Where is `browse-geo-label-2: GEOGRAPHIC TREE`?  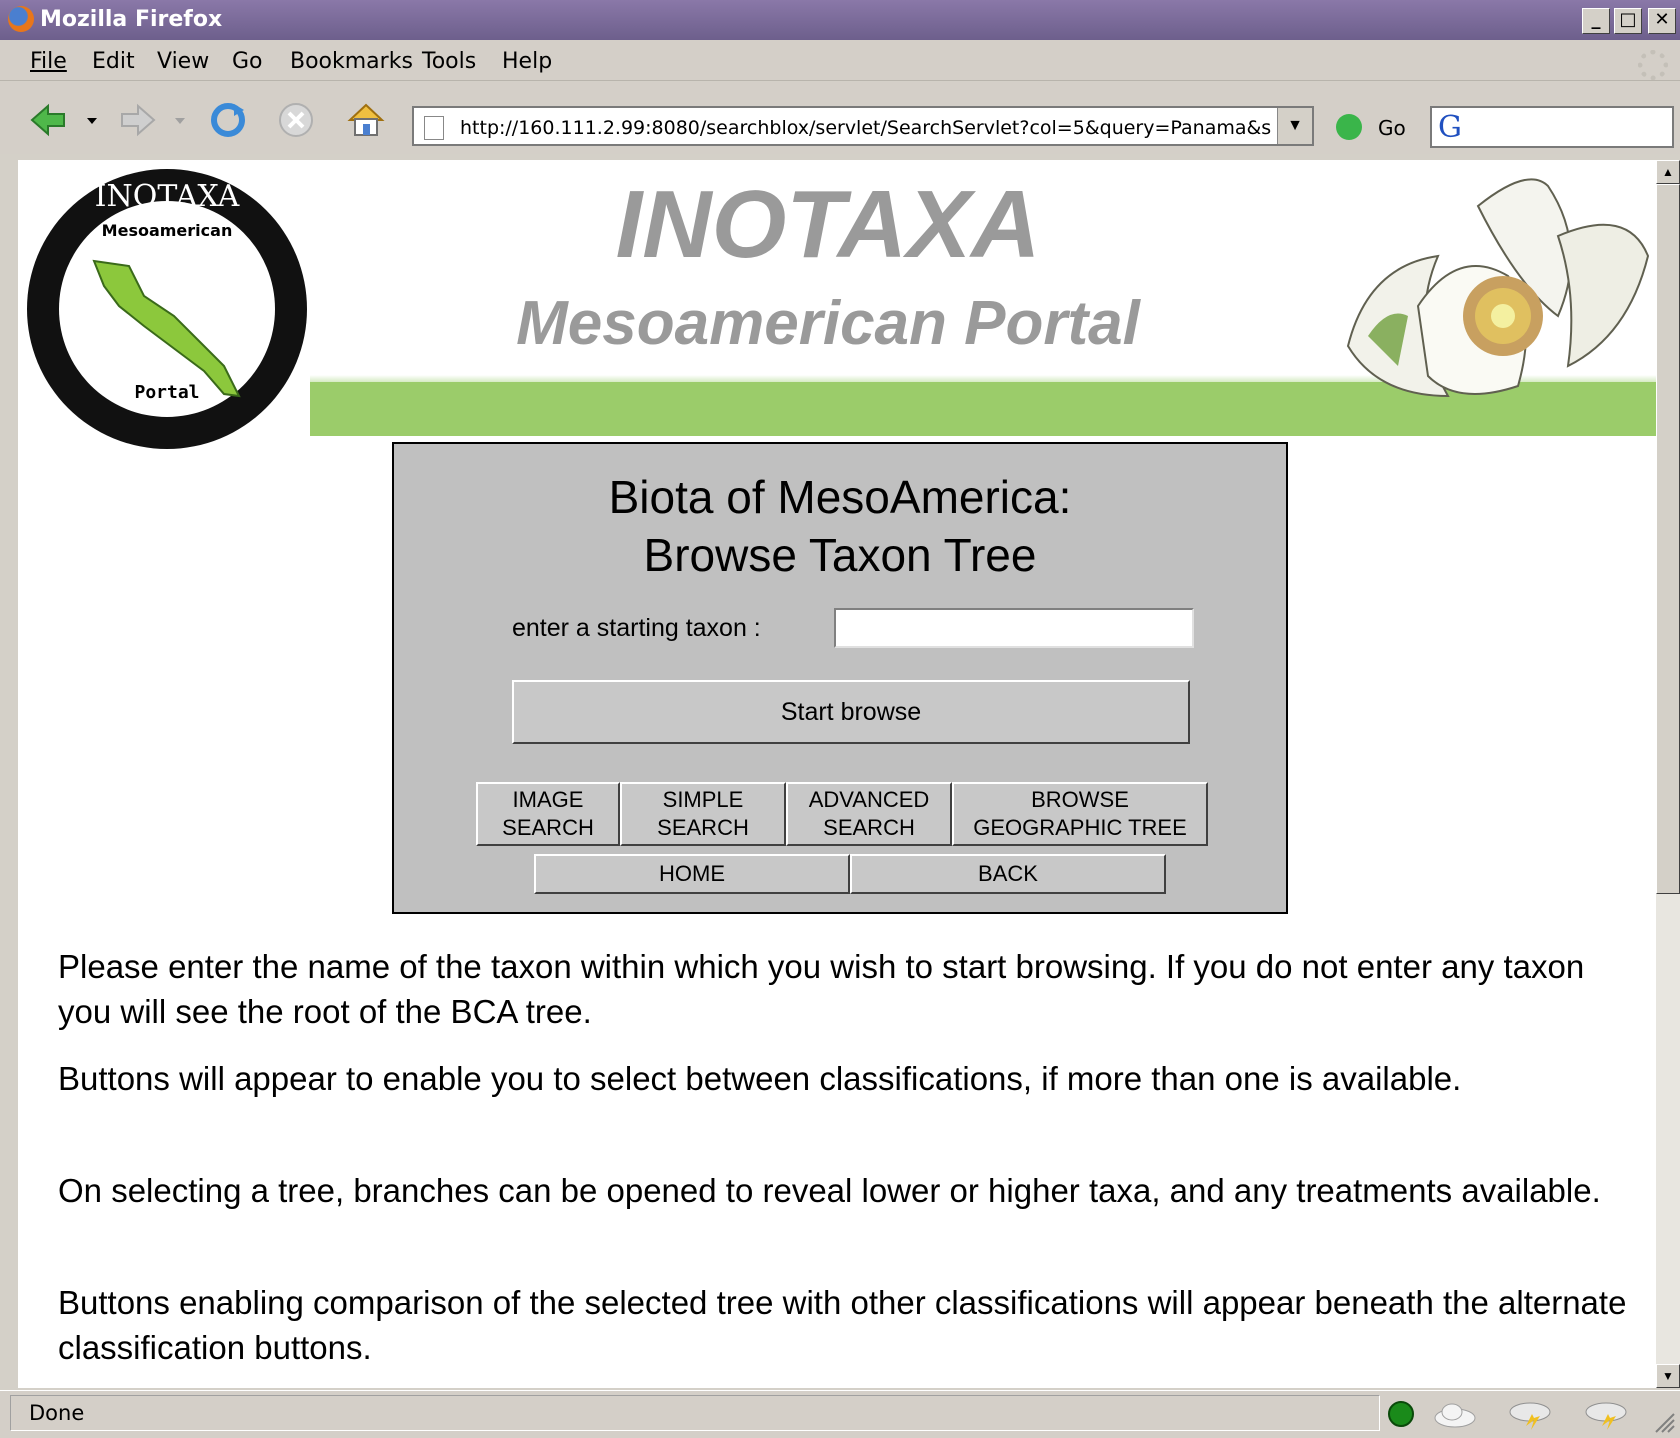
browse-geo-label-2: GEOGRAPHIC TREE is located at coordinates (1080, 827).